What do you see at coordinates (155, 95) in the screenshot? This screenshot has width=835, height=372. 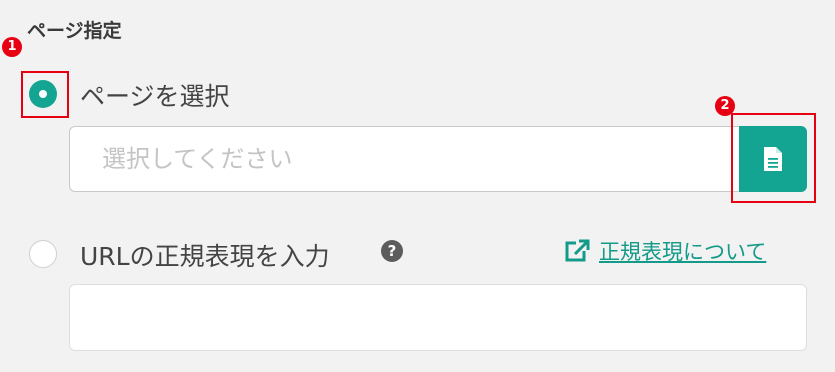 I see `radio-label-page-select: ページを選択` at bounding box center [155, 95].